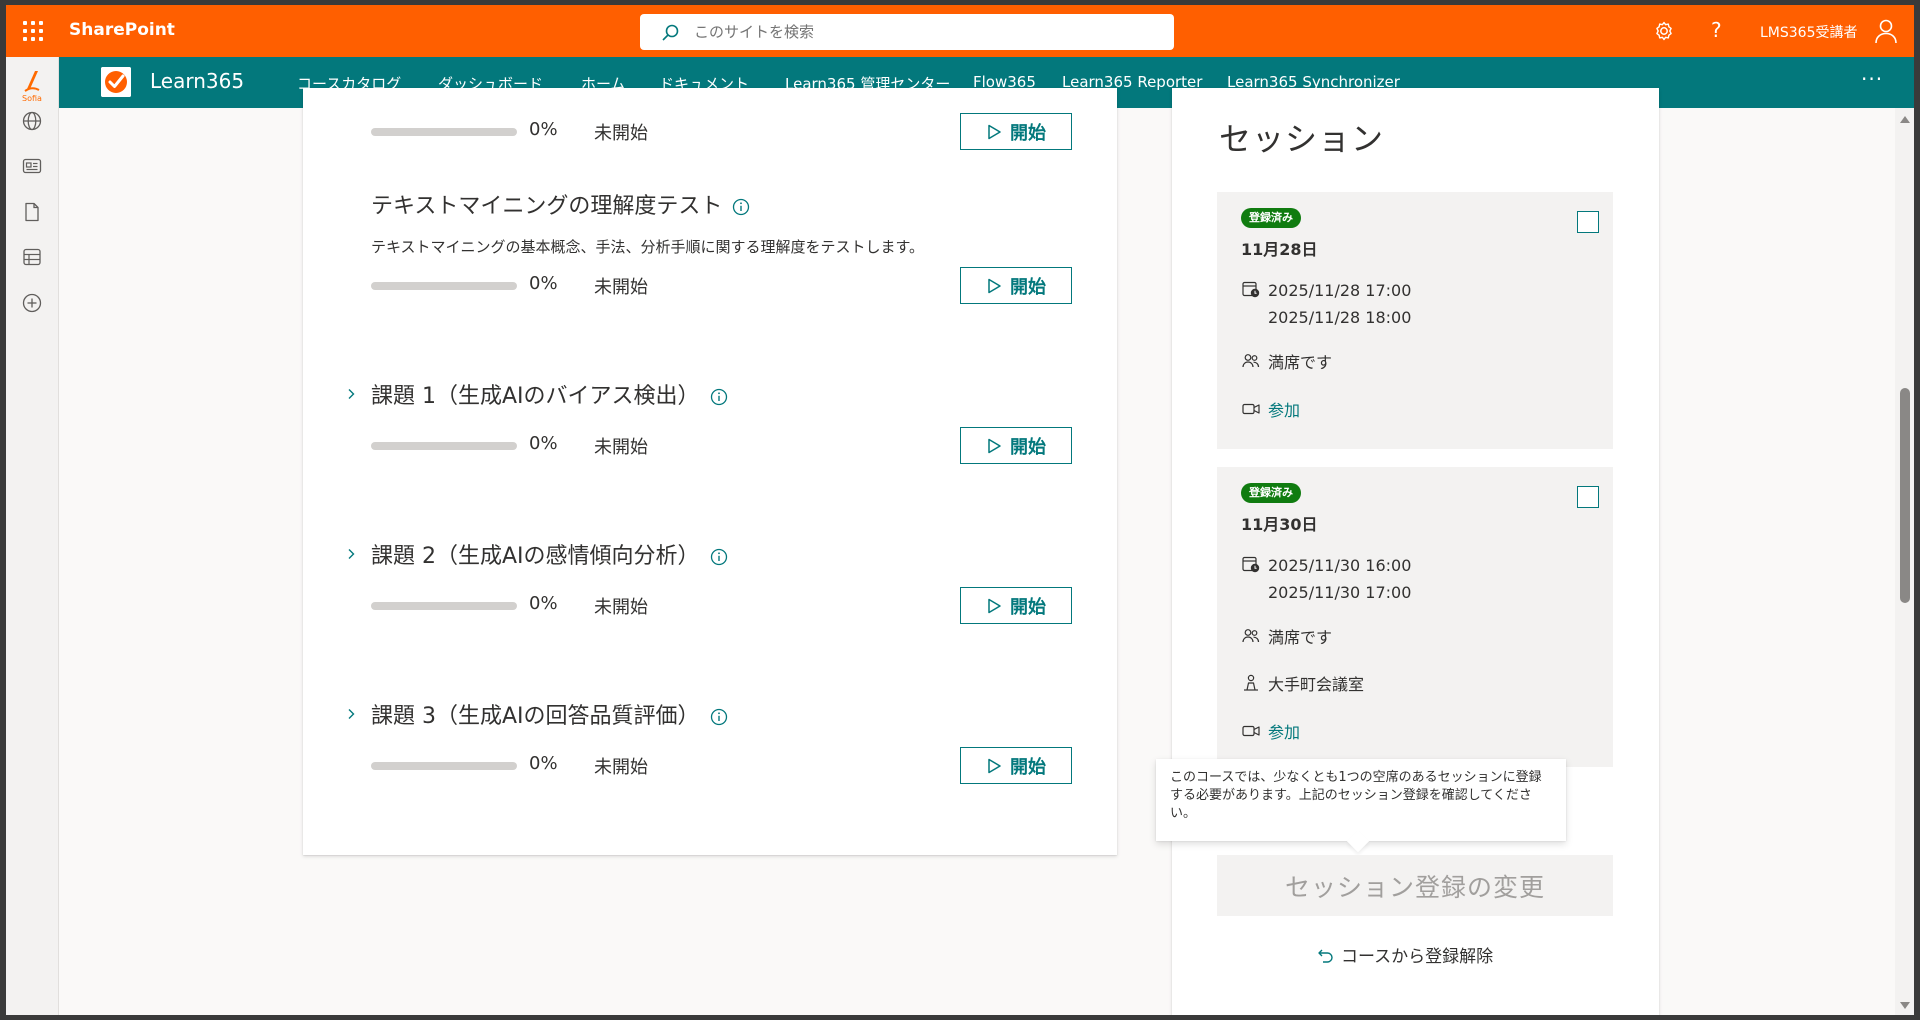  Describe the element at coordinates (32, 257) in the screenshot. I see `list-icon` at that location.